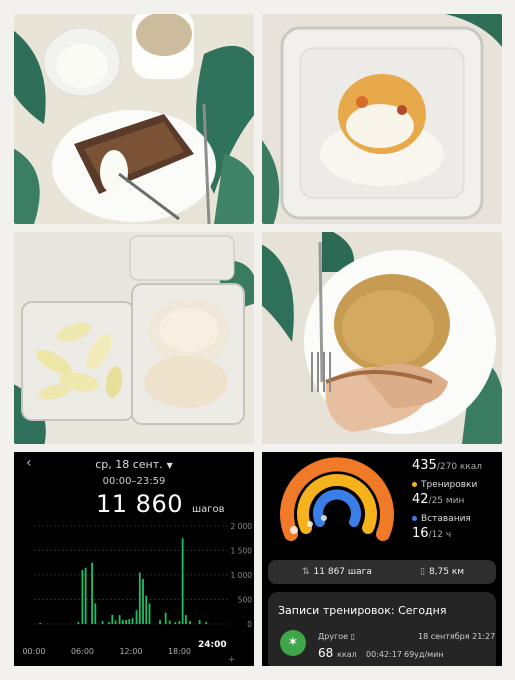 The width and height of the screenshot is (515, 680). I want to click on y-tick-label: 1 000, so click(242, 575).